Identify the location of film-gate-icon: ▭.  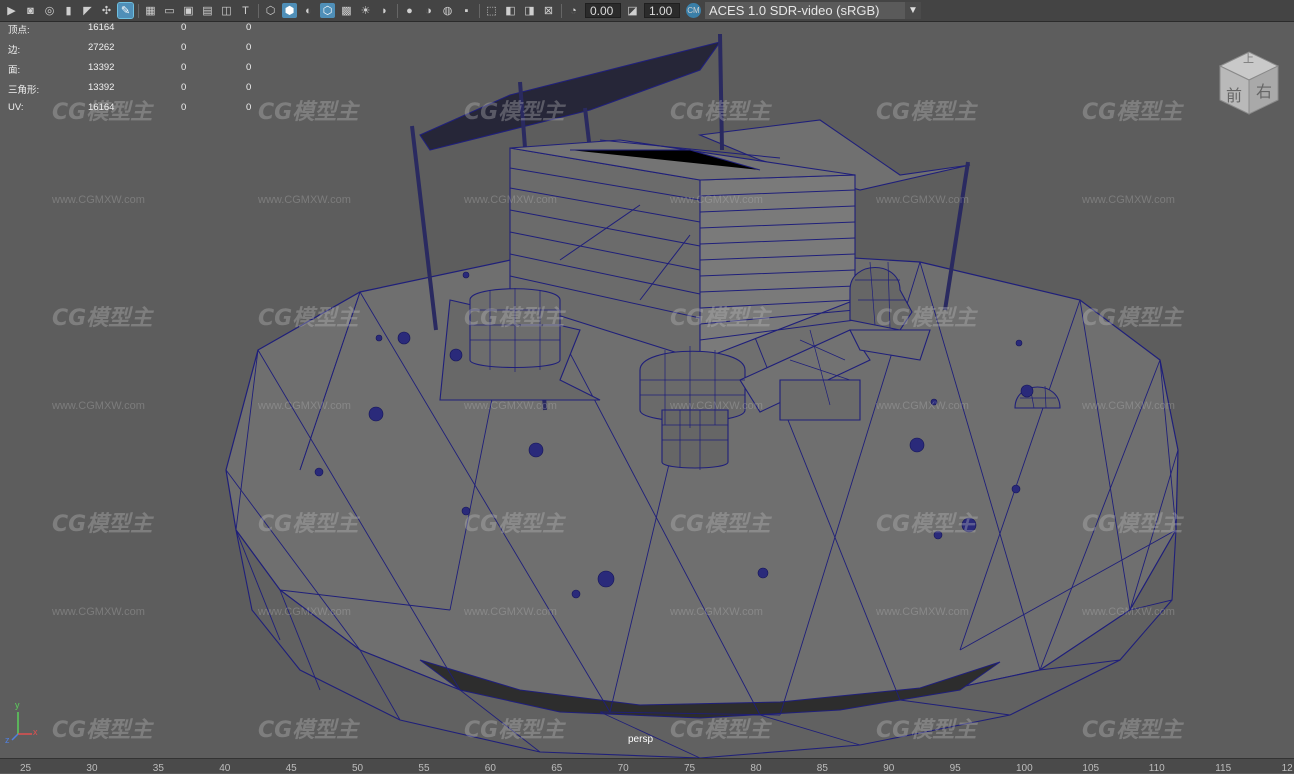
(169, 10).